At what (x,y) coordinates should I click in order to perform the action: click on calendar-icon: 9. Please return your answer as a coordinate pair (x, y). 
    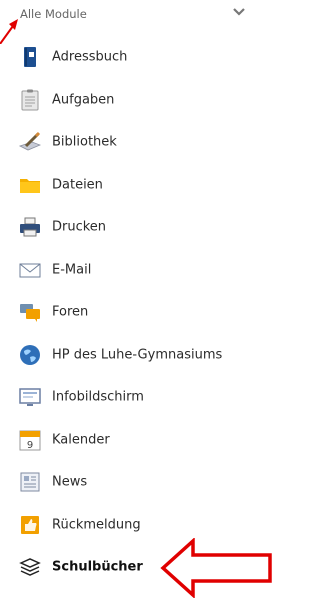
    Looking at the image, I should click on (30, 440).